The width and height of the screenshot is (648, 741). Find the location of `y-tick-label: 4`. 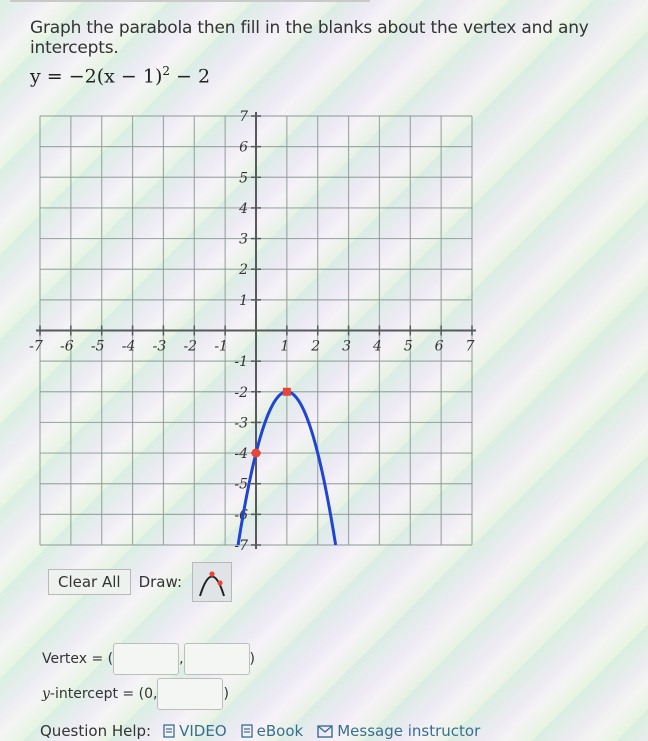

y-tick-label: 4 is located at coordinates (243, 209).